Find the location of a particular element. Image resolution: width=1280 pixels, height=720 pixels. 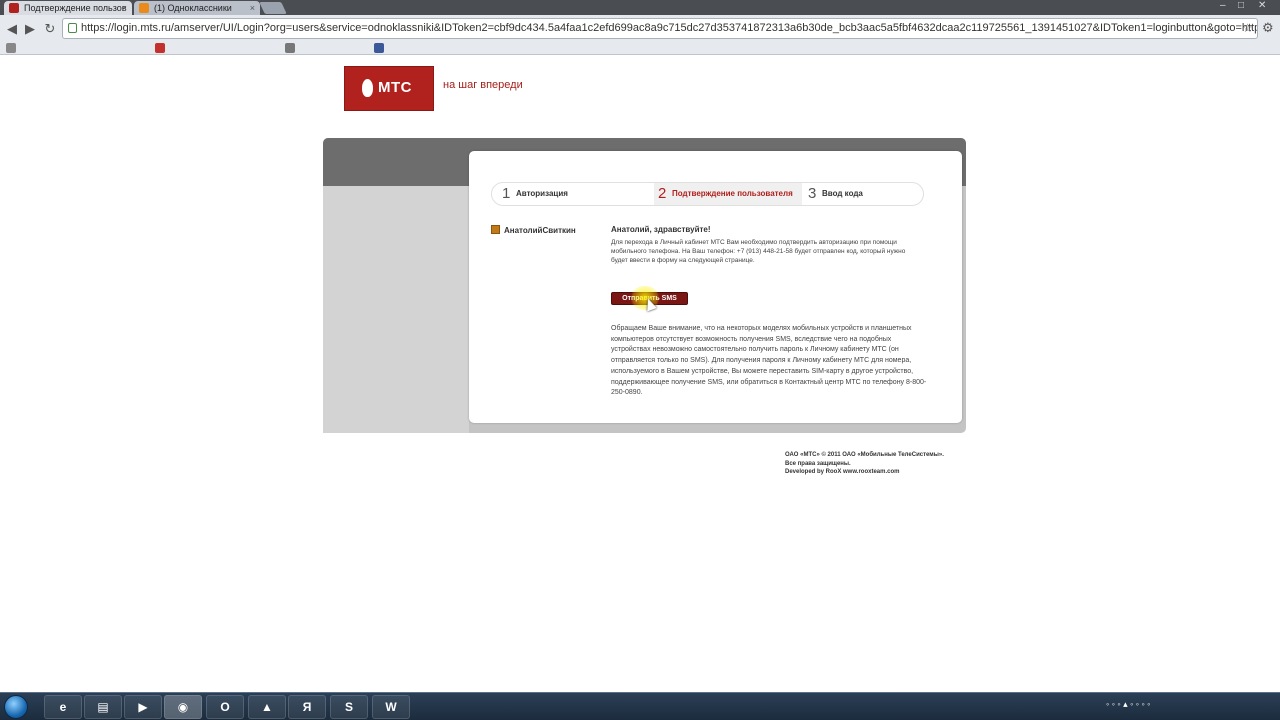

step-label: Ввод кода is located at coordinates (842, 193).